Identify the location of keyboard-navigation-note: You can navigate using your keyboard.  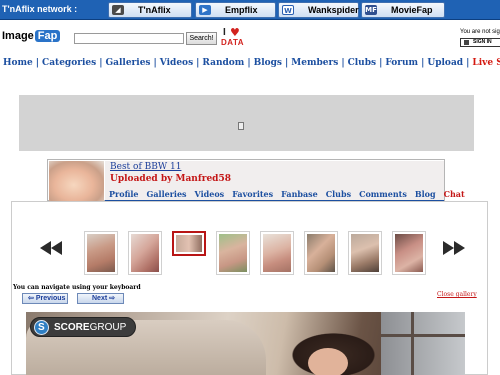
(77, 287).